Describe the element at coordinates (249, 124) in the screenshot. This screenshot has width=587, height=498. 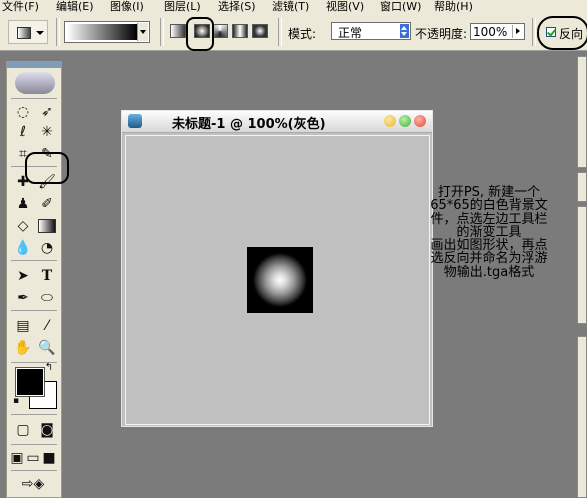
I see `document-title: 未标题-1 @ 100%(灰色)` at that location.